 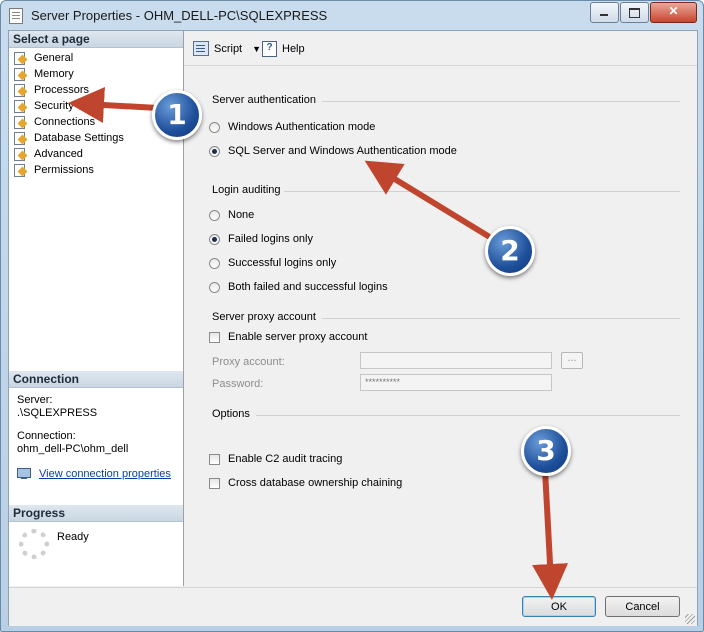 I want to click on options-title: Options, so click(x=231, y=414).